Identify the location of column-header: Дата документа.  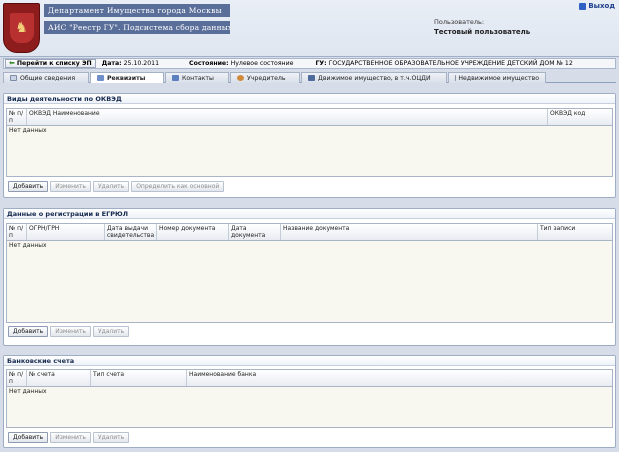
(255, 232).